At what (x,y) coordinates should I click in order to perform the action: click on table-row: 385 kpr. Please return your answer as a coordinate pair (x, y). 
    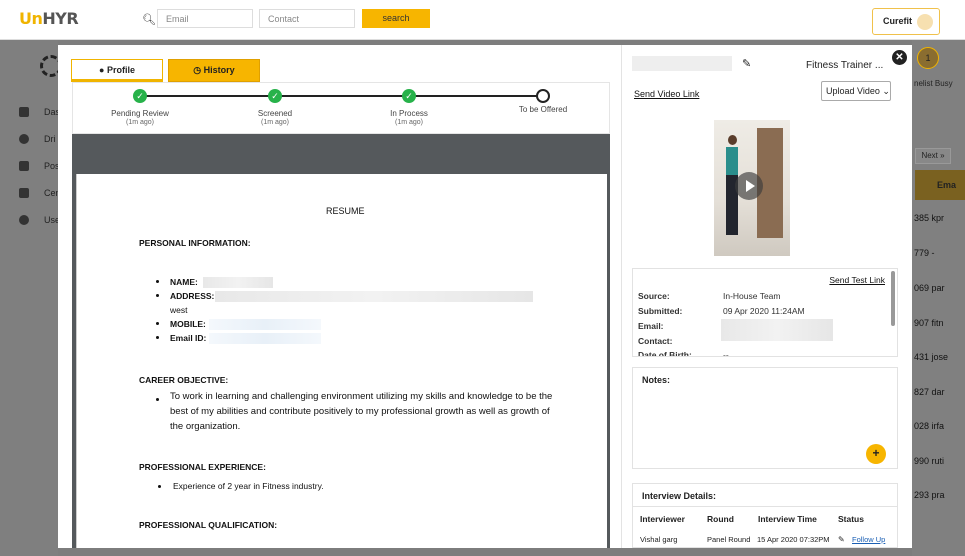
    Looking at the image, I should click on (929, 218).